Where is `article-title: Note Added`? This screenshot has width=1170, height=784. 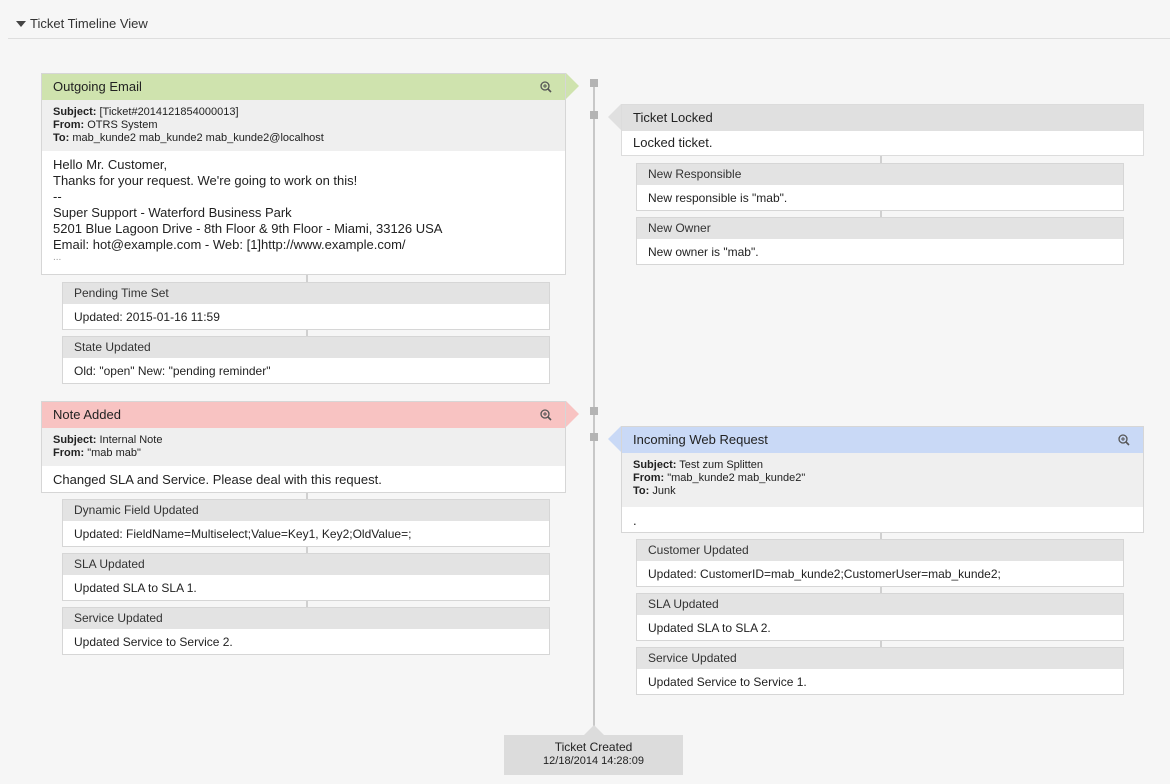 article-title: Note Added is located at coordinates (87, 414).